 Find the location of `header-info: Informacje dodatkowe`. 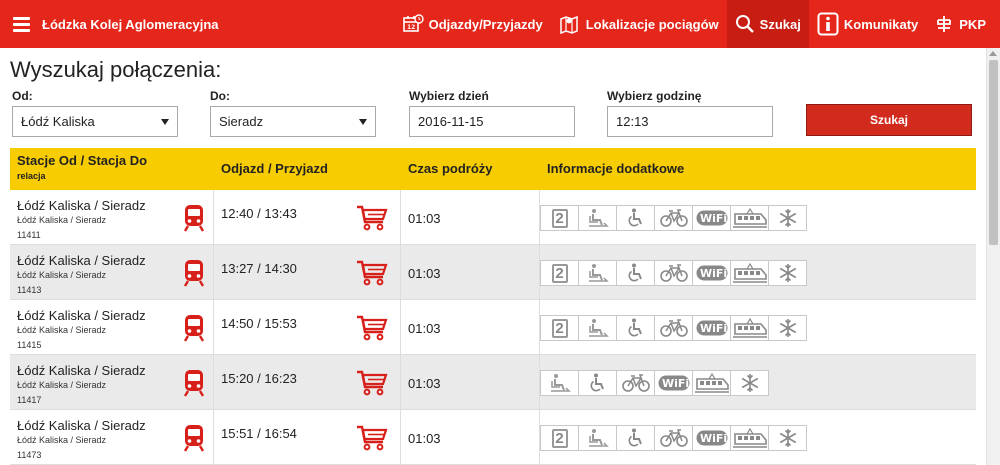

header-info: Informacje dodatkowe is located at coordinates (758, 169).